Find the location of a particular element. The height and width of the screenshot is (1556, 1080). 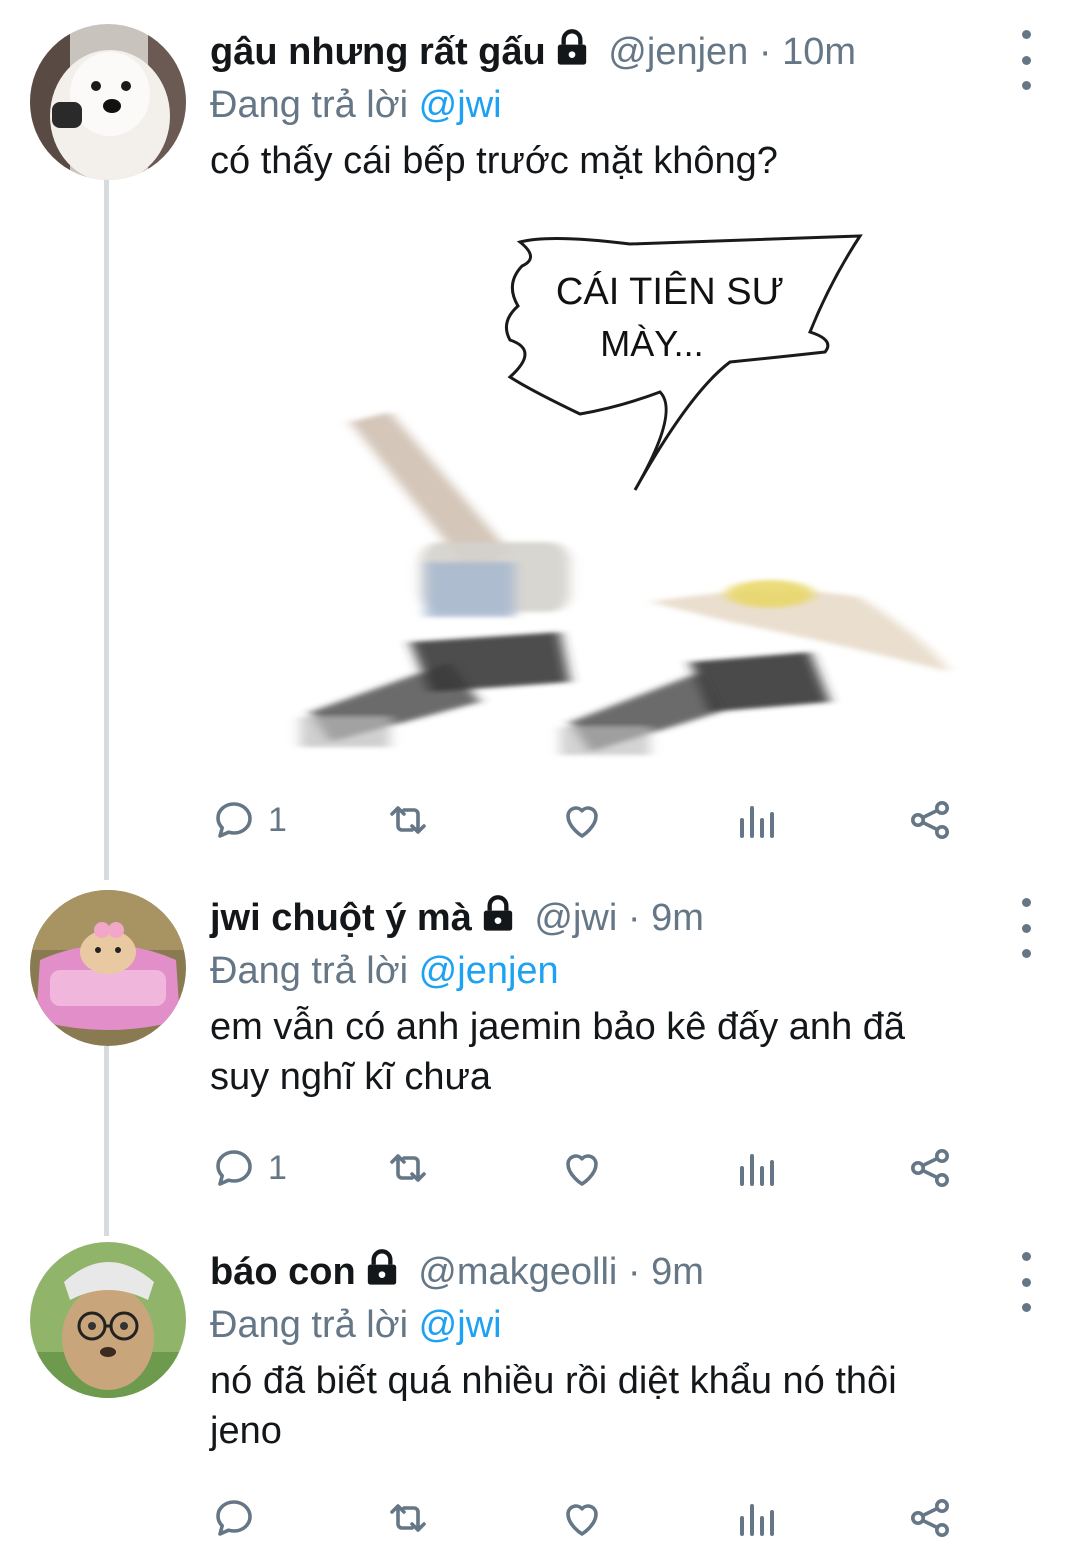

tweet-text: có thấy cái bếp trước mặt không? is located at coordinates (494, 161).